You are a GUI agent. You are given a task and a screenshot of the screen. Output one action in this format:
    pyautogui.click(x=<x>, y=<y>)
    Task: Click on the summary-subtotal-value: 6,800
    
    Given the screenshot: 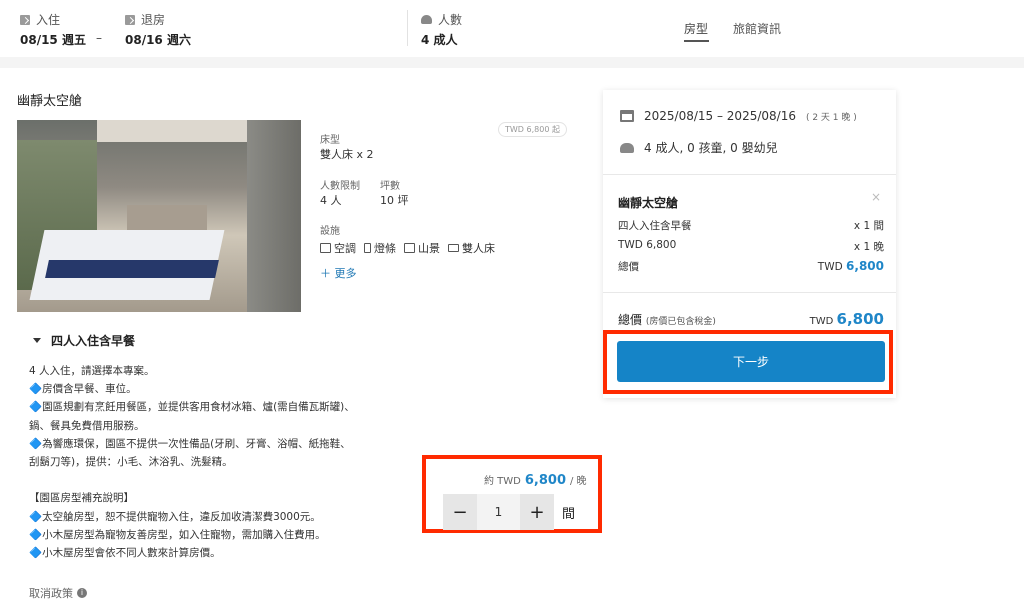 What is the action you would take?
    pyautogui.click(x=865, y=266)
    